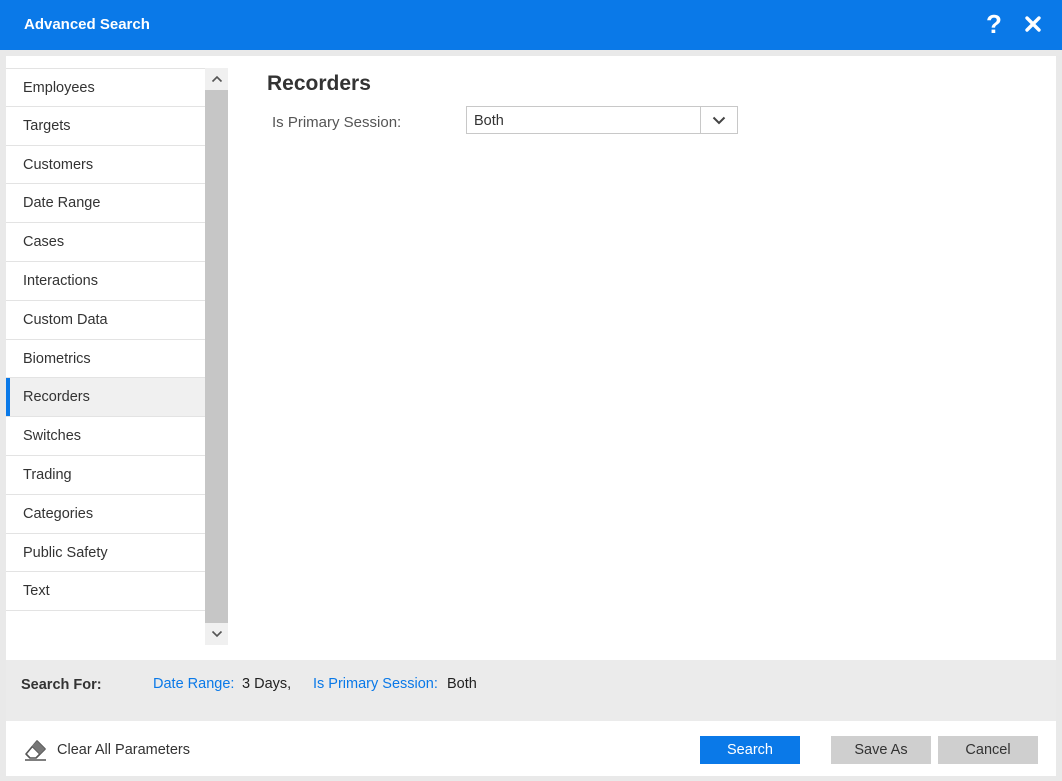 Image resolution: width=1062 pixels, height=781 pixels. What do you see at coordinates (267, 684) in the screenshot?
I see `criteria-date-range-value: 3 Days,` at bounding box center [267, 684].